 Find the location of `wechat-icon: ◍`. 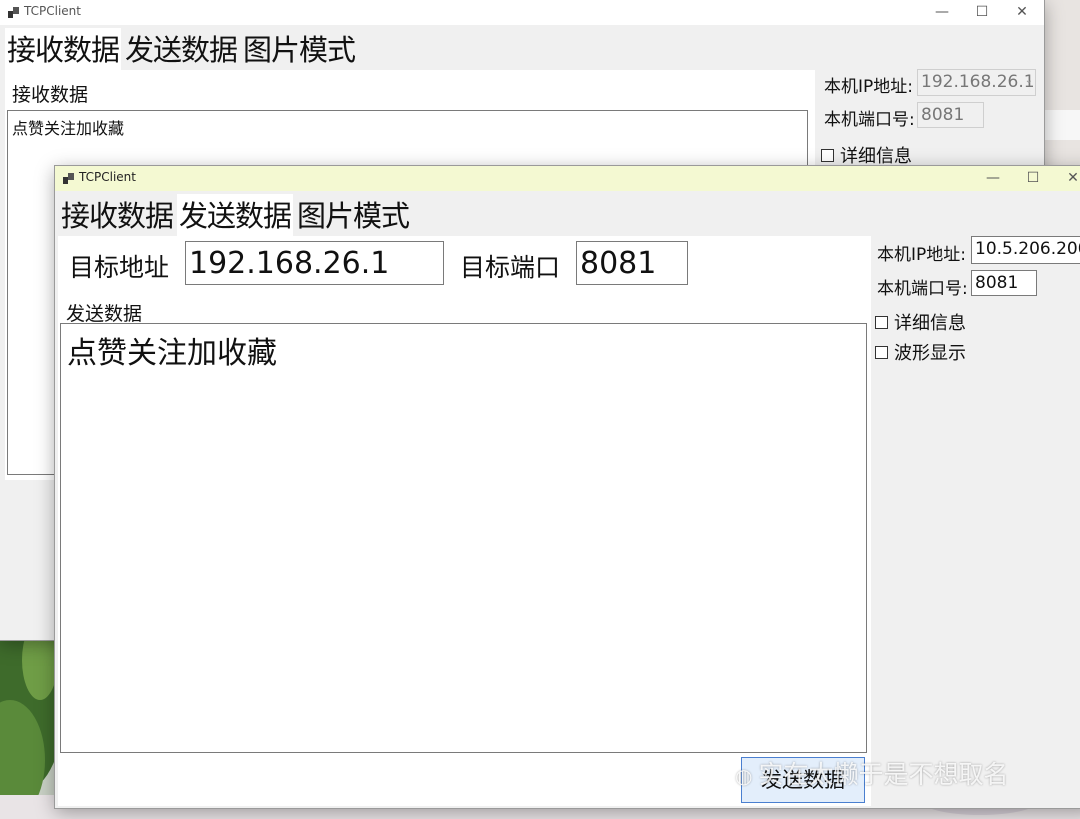

wechat-icon: ◍ is located at coordinates (744, 776).